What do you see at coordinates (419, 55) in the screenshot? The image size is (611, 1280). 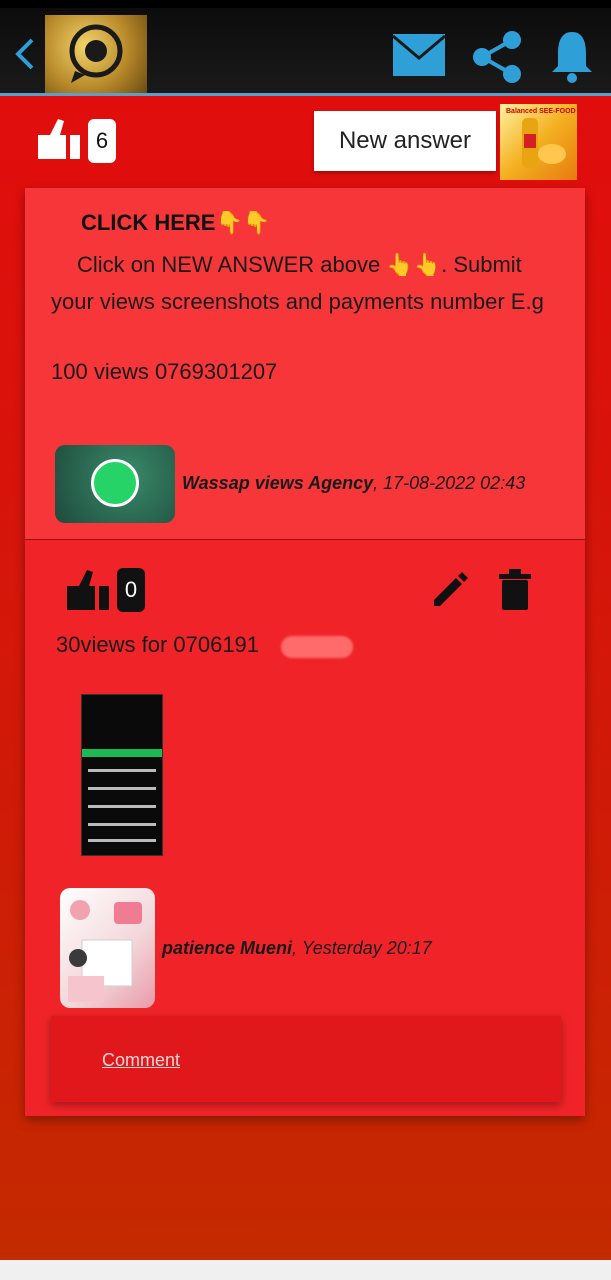 I see `mail-icon` at bounding box center [419, 55].